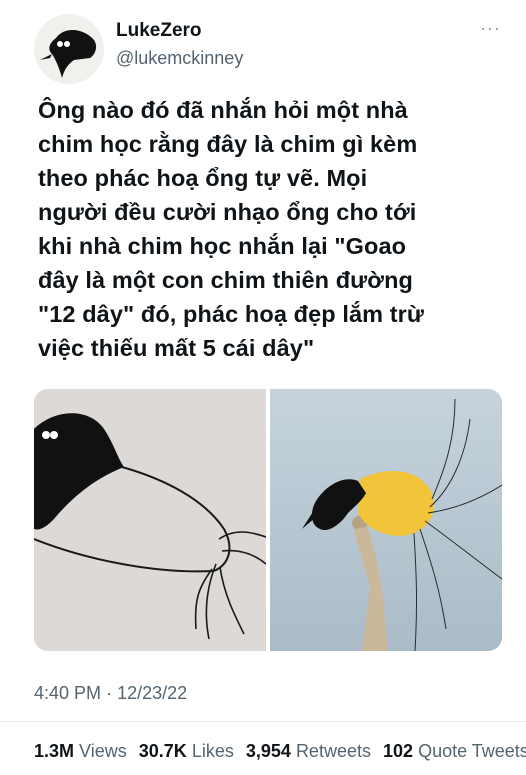 The width and height of the screenshot is (526, 775). Describe the element at coordinates (68, 693) in the screenshot. I see `tweet-time: 4:40 PM` at that location.